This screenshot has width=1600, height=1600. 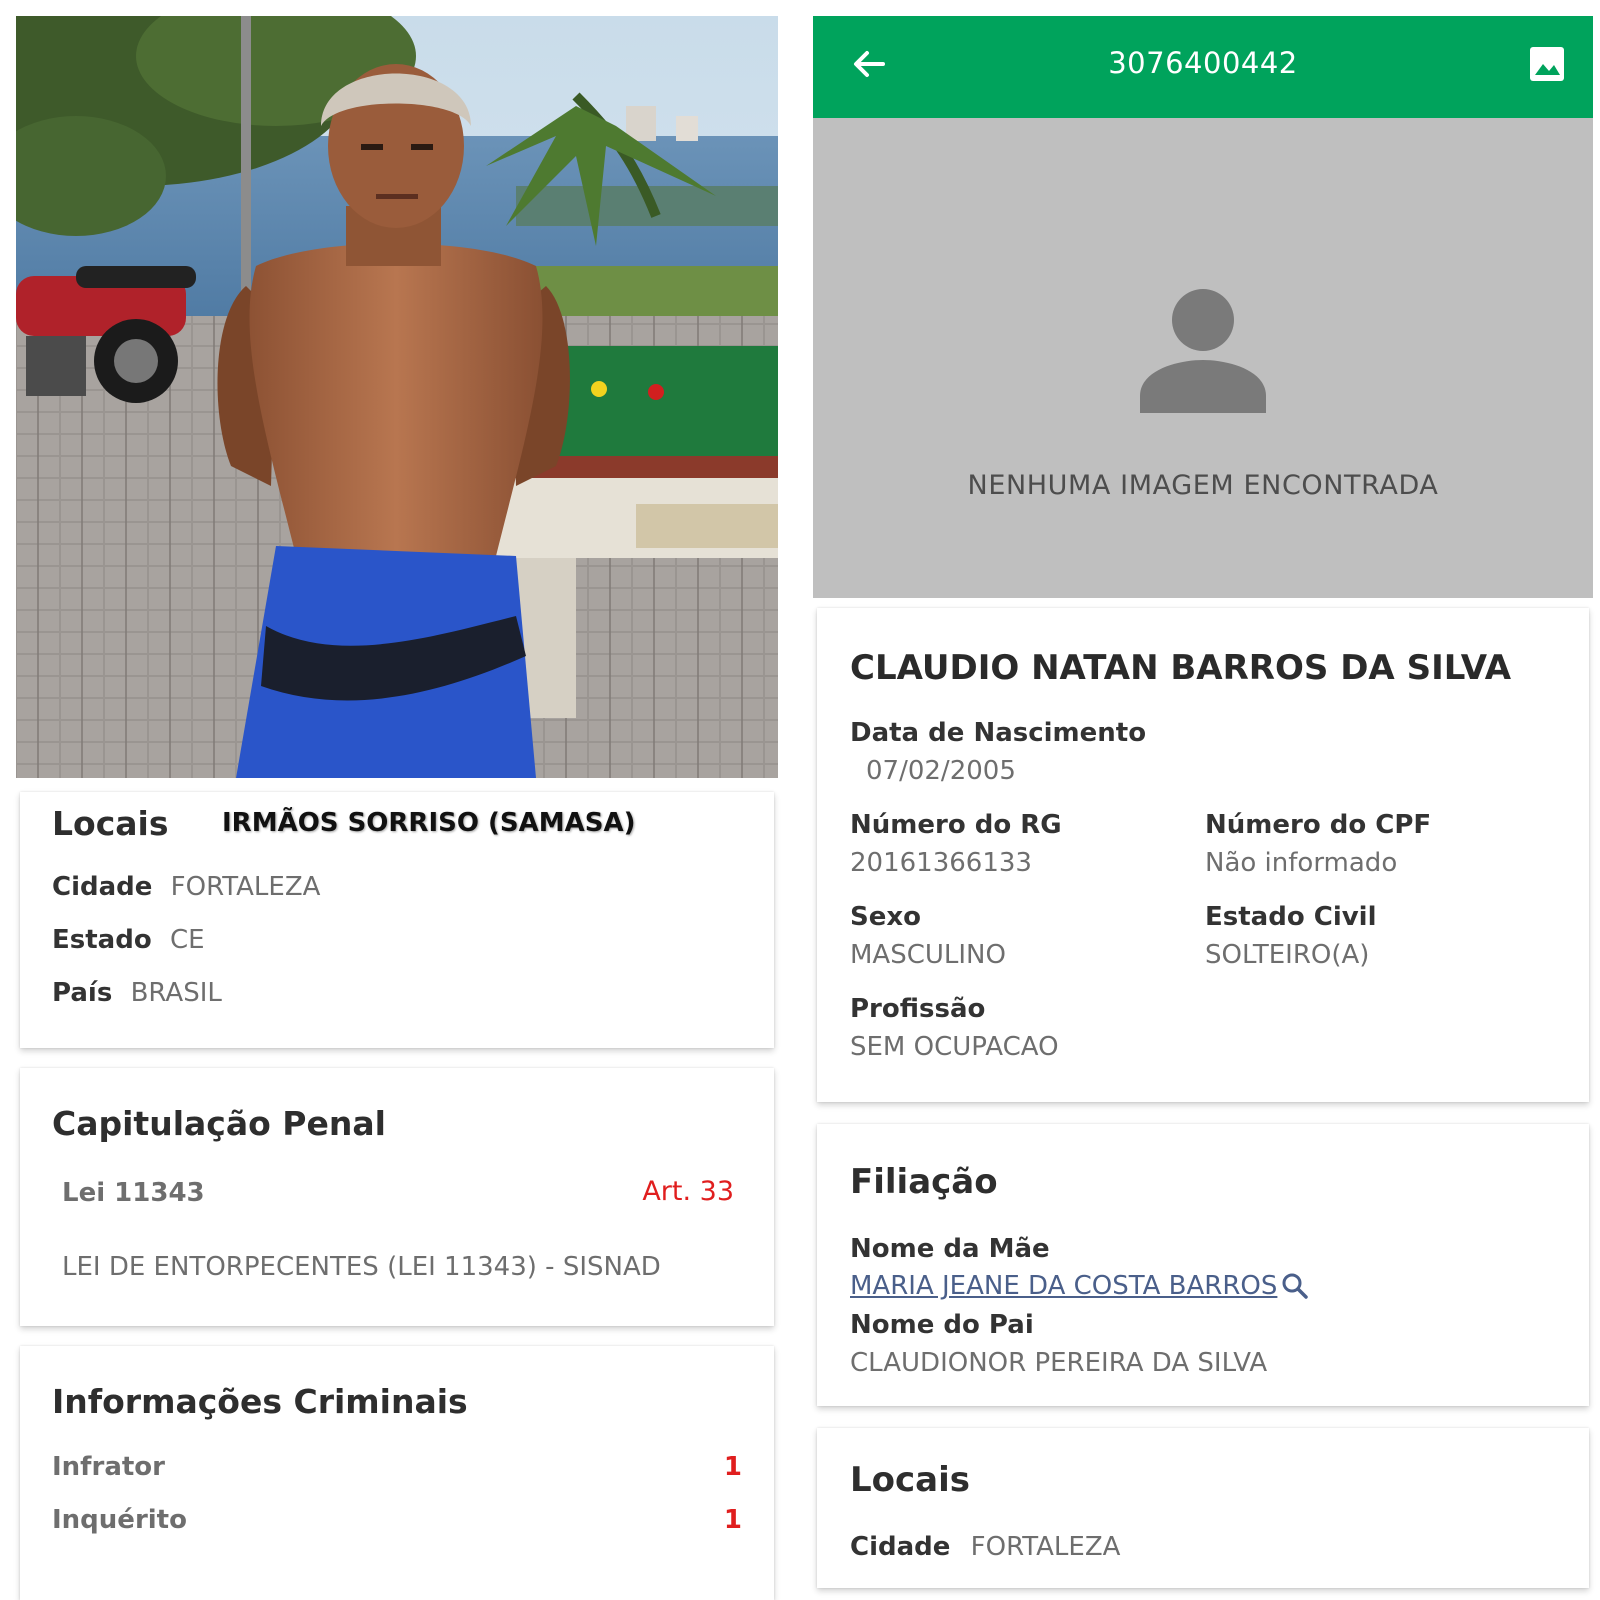 I want to click on mae-label: Nome da Mãe, so click(x=950, y=1249).